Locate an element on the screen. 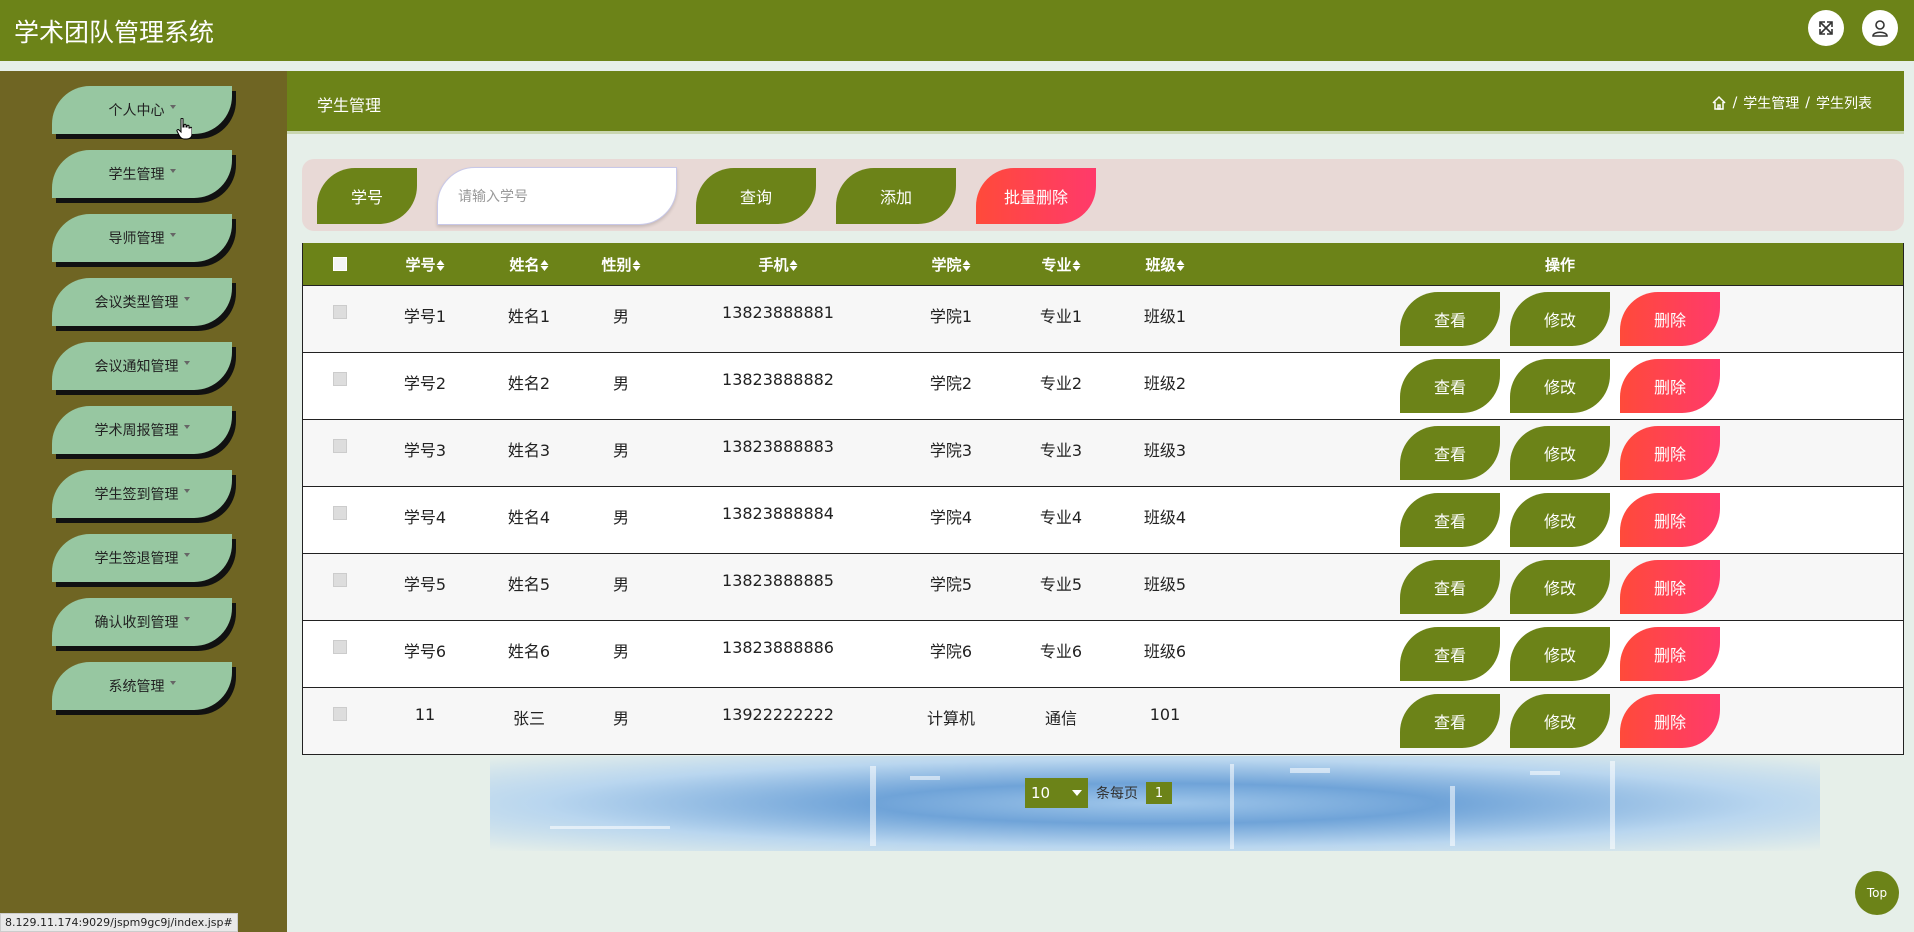 The height and width of the screenshot is (932, 1914). table-header: 学号 姓名 性别 手机 学院 专业 班级 操作 is located at coordinates (1103, 264).